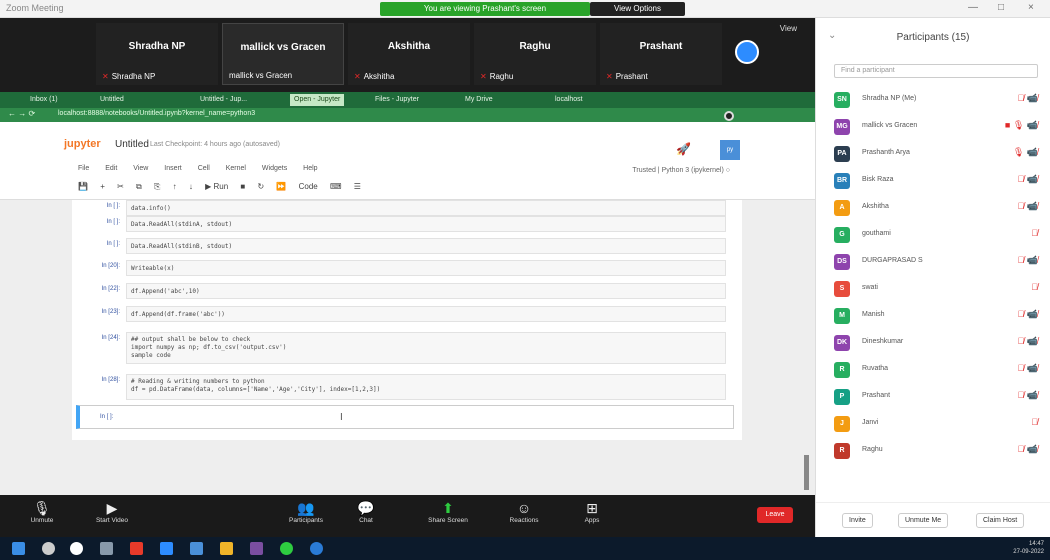 This screenshot has width=1050, height=560. I want to click on participant-row: M Manish 🎙̸ 📹̸, so click(939, 316).